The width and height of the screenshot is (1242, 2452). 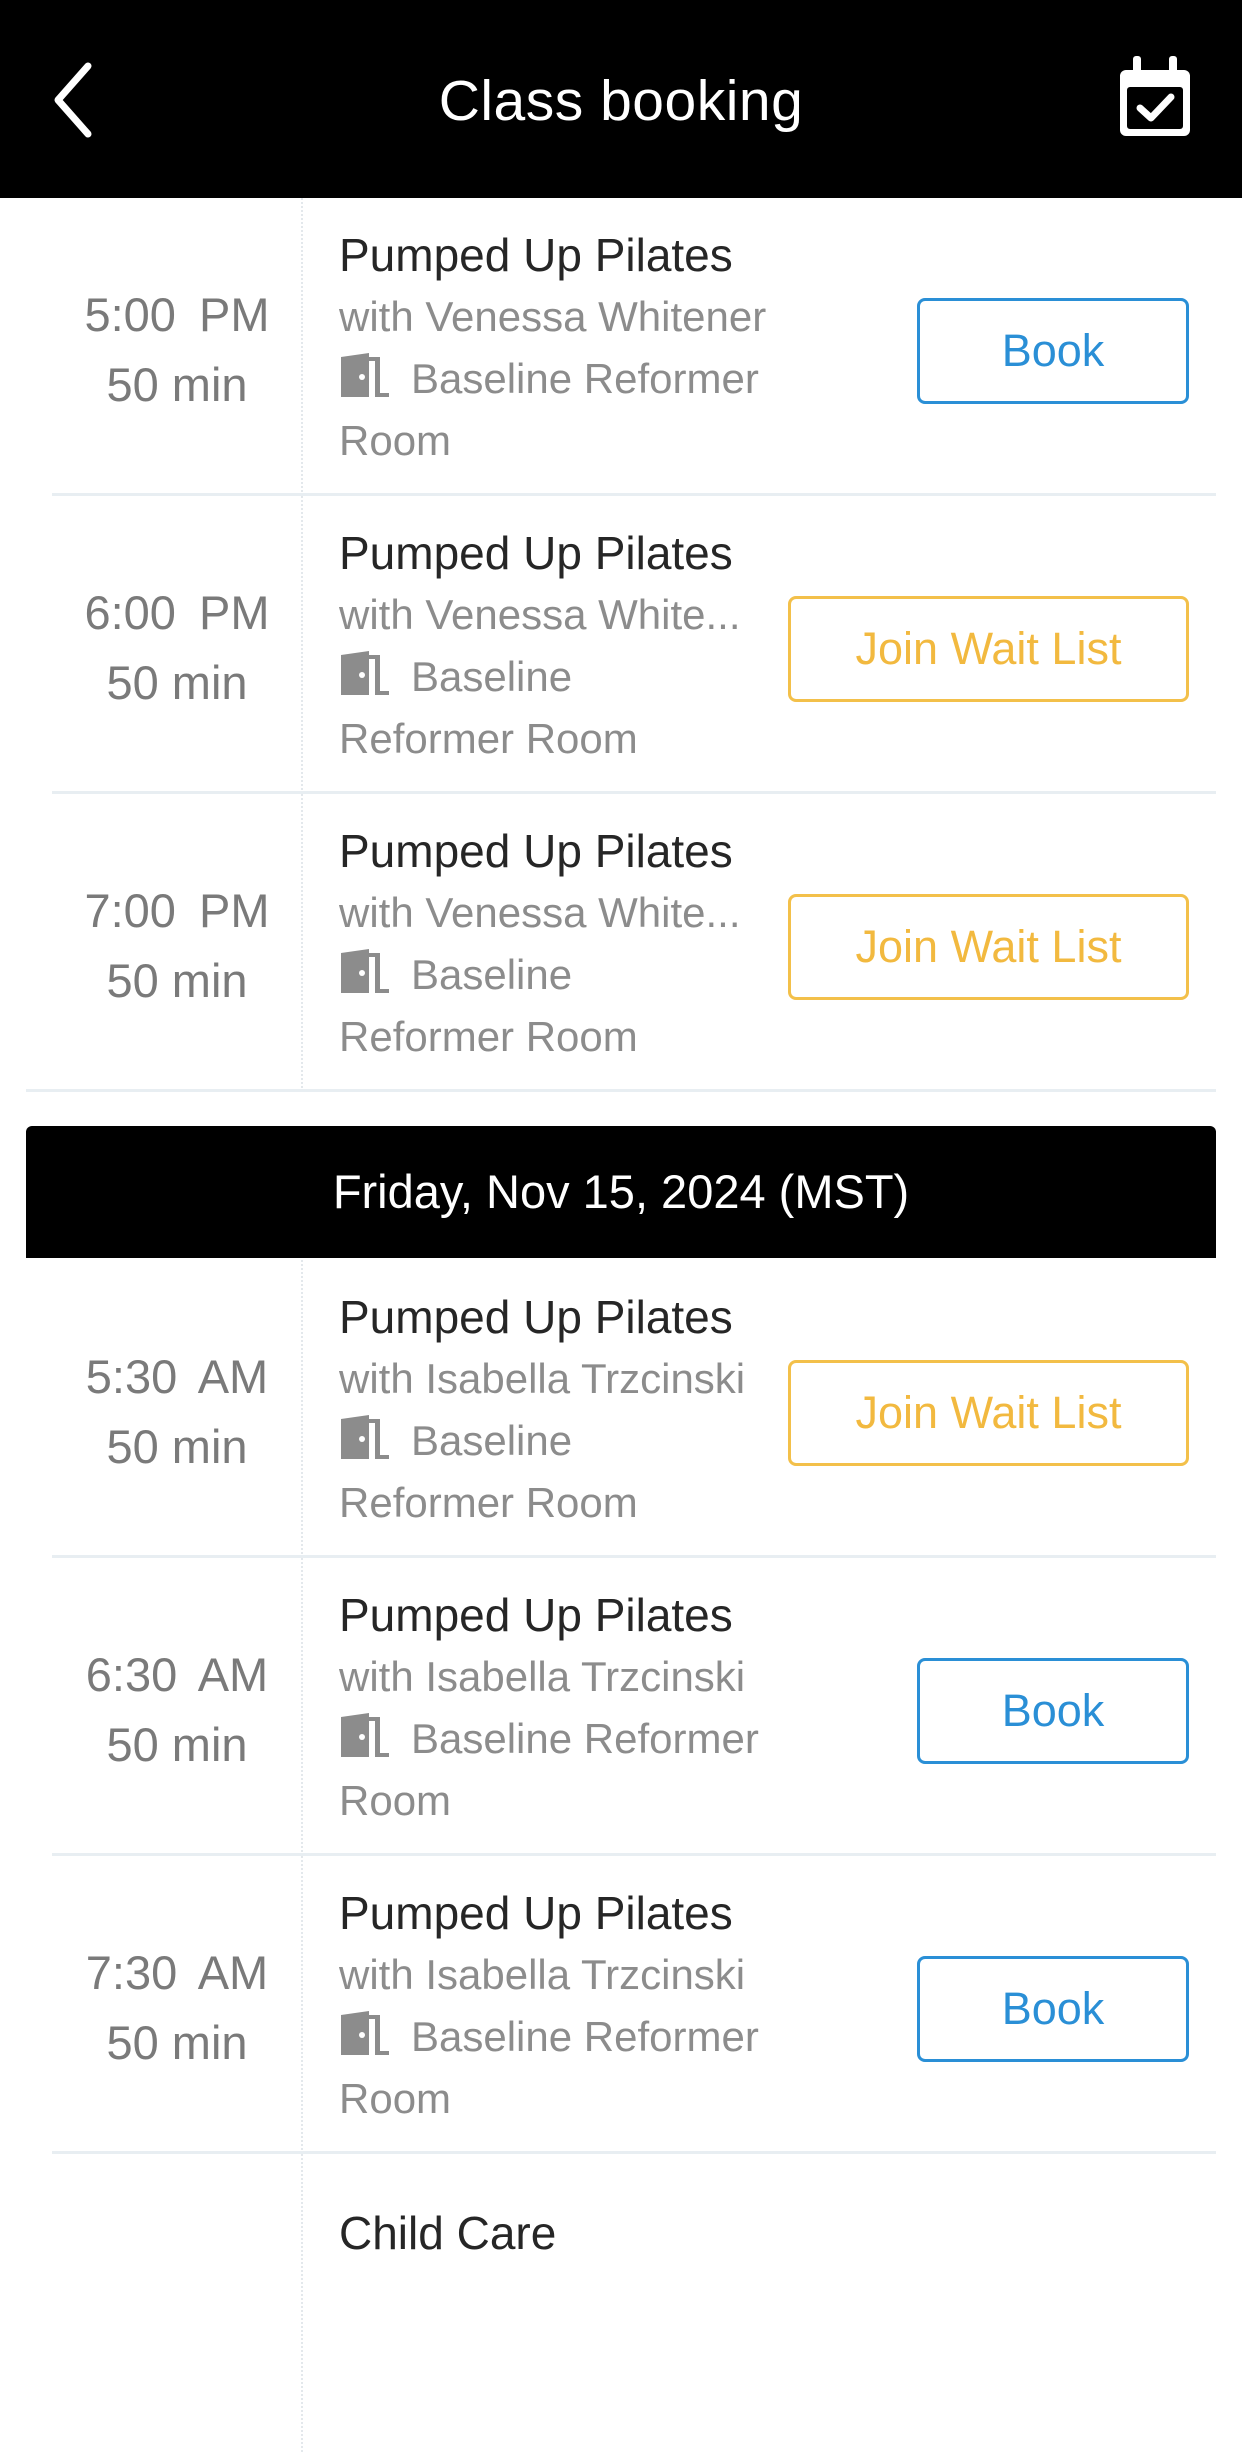 What do you see at coordinates (177, 1972) in the screenshot?
I see `class-time: 7:30 AM` at bounding box center [177, 1972].